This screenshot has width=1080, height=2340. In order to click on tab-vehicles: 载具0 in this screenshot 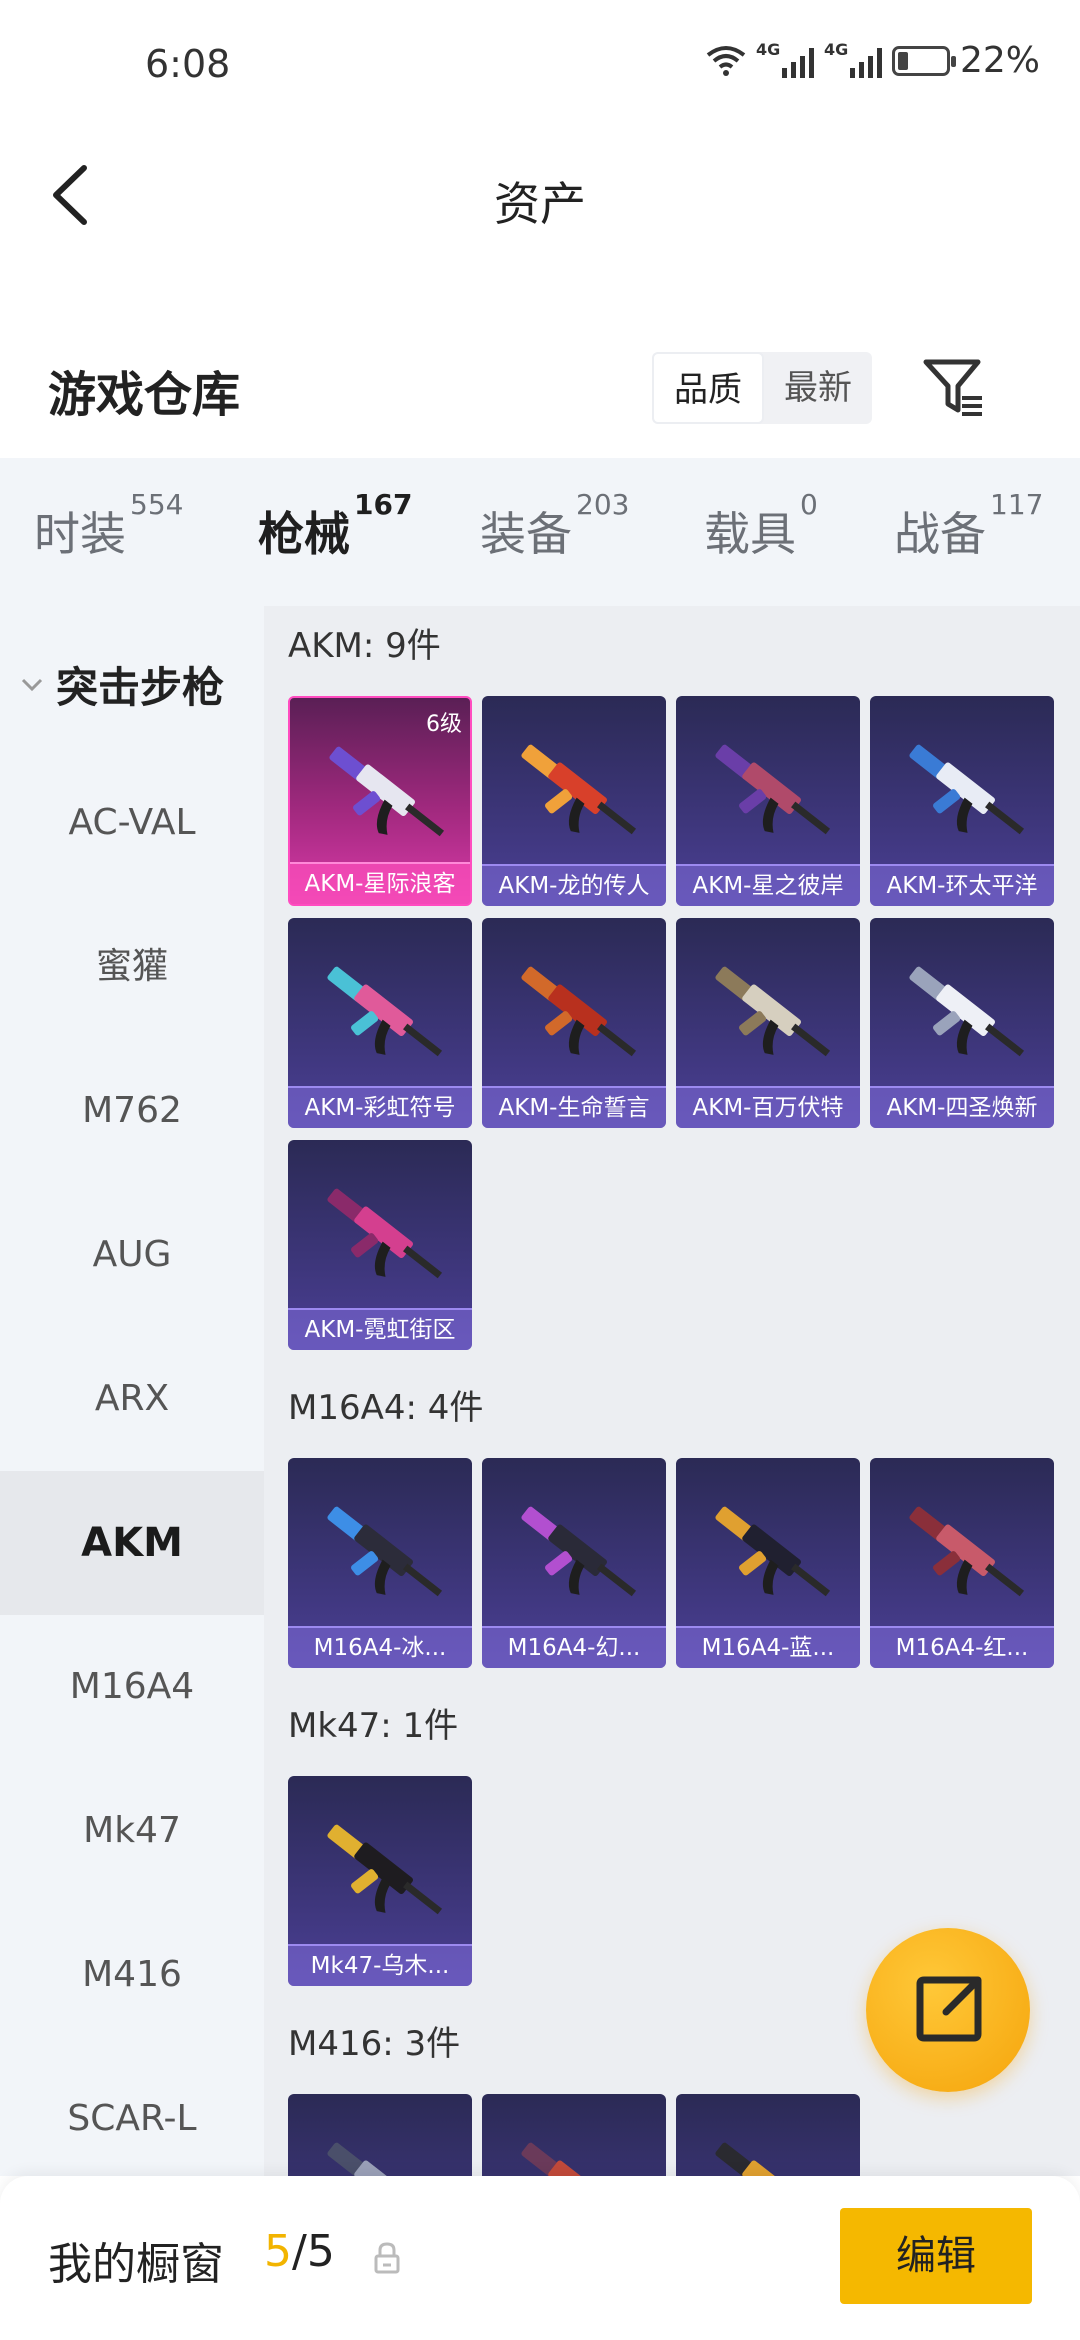, I will do `click(761, 526)`.